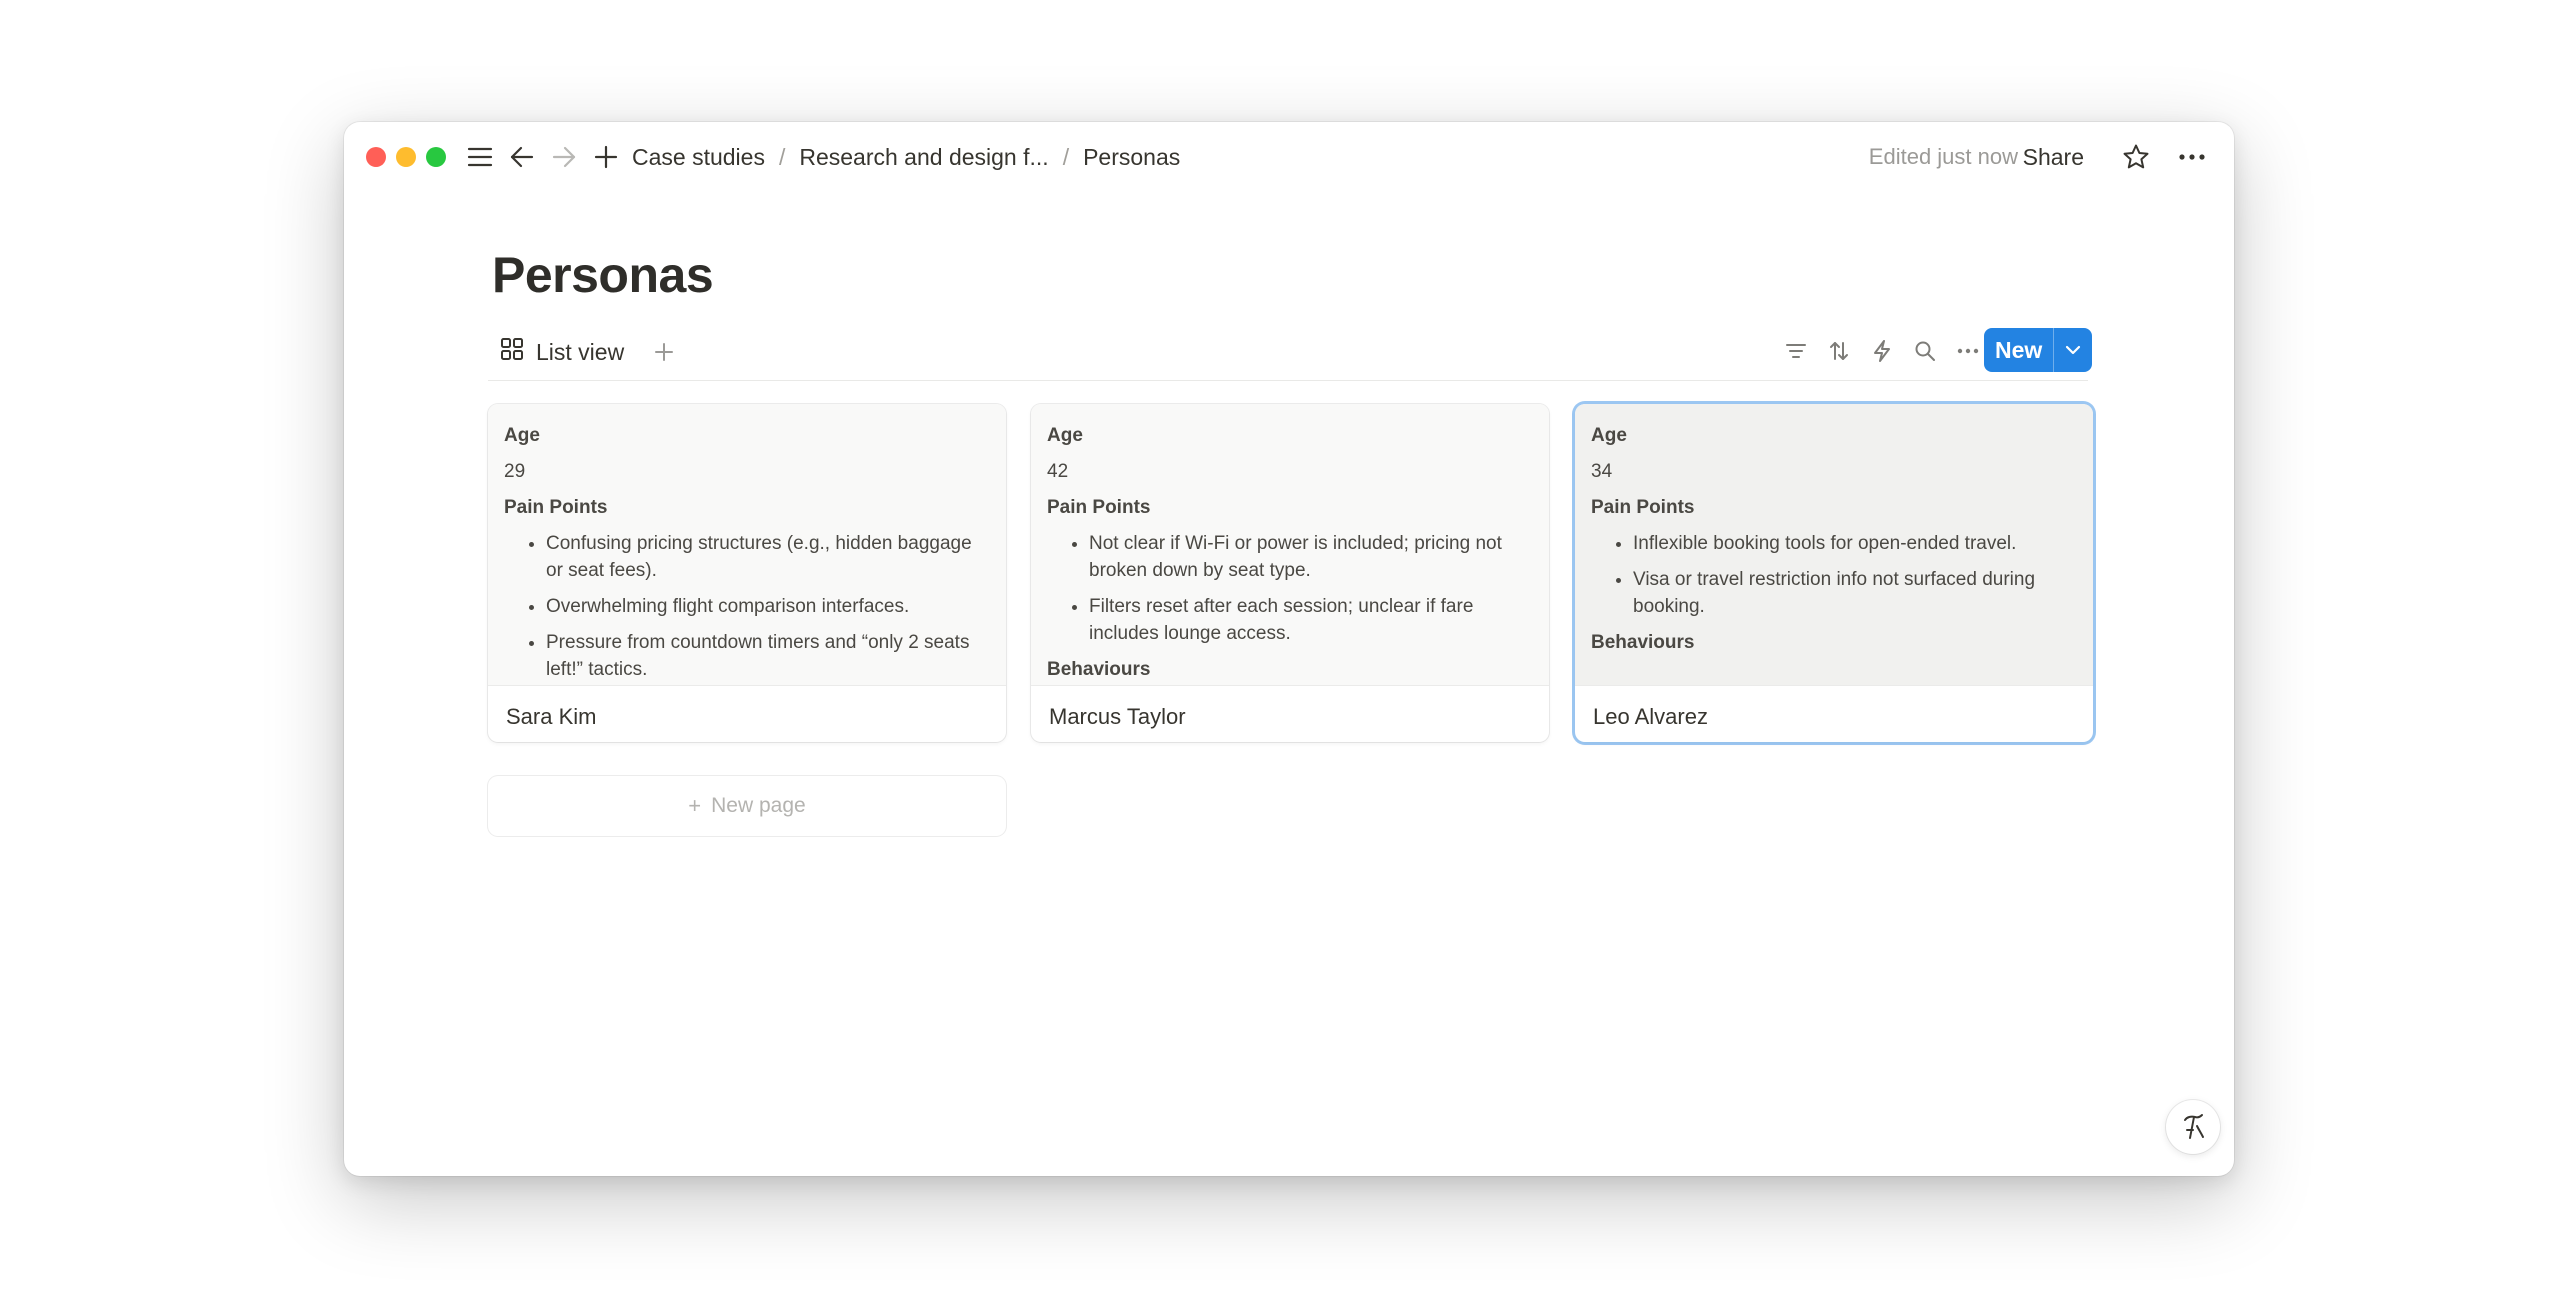 Image resolution: width=2560 pixels, height=1300 pixels. What do you see at coordinates (1795, 350) in the screenshot?
I see `filter-icon` at bounding box center [1795, 350].